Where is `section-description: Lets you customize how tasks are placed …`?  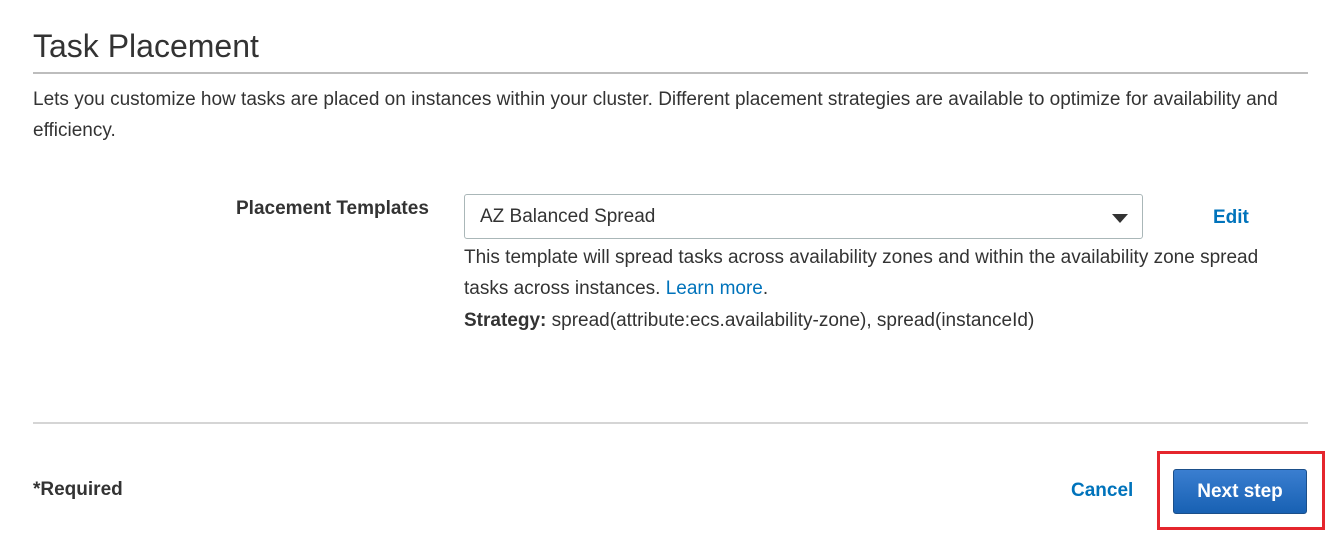
section-description: Lets you customize how tasks are placed … is located at coordinates (655, 115).